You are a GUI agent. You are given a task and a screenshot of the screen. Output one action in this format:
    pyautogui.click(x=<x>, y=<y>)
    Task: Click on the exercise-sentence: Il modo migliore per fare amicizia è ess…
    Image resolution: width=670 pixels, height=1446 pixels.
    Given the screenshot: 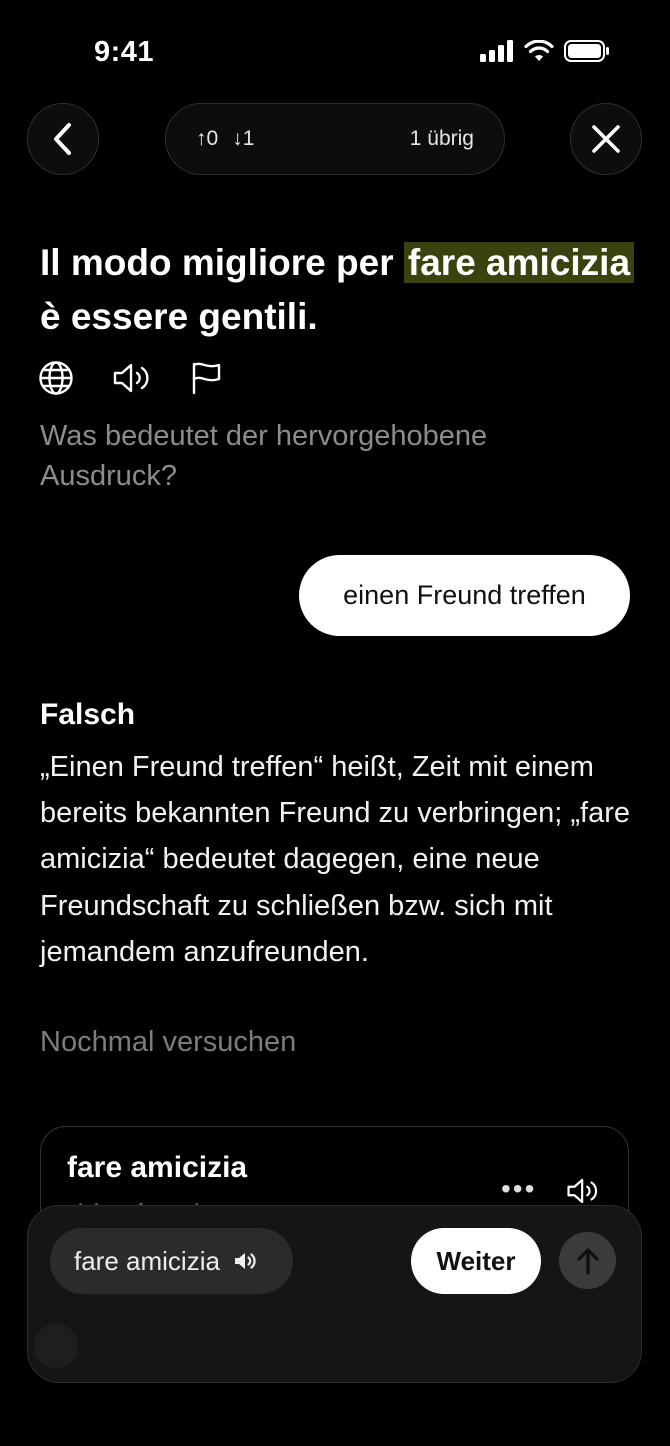 What is the action you would take?
    pyautogui.click(x=340, y=290)
    